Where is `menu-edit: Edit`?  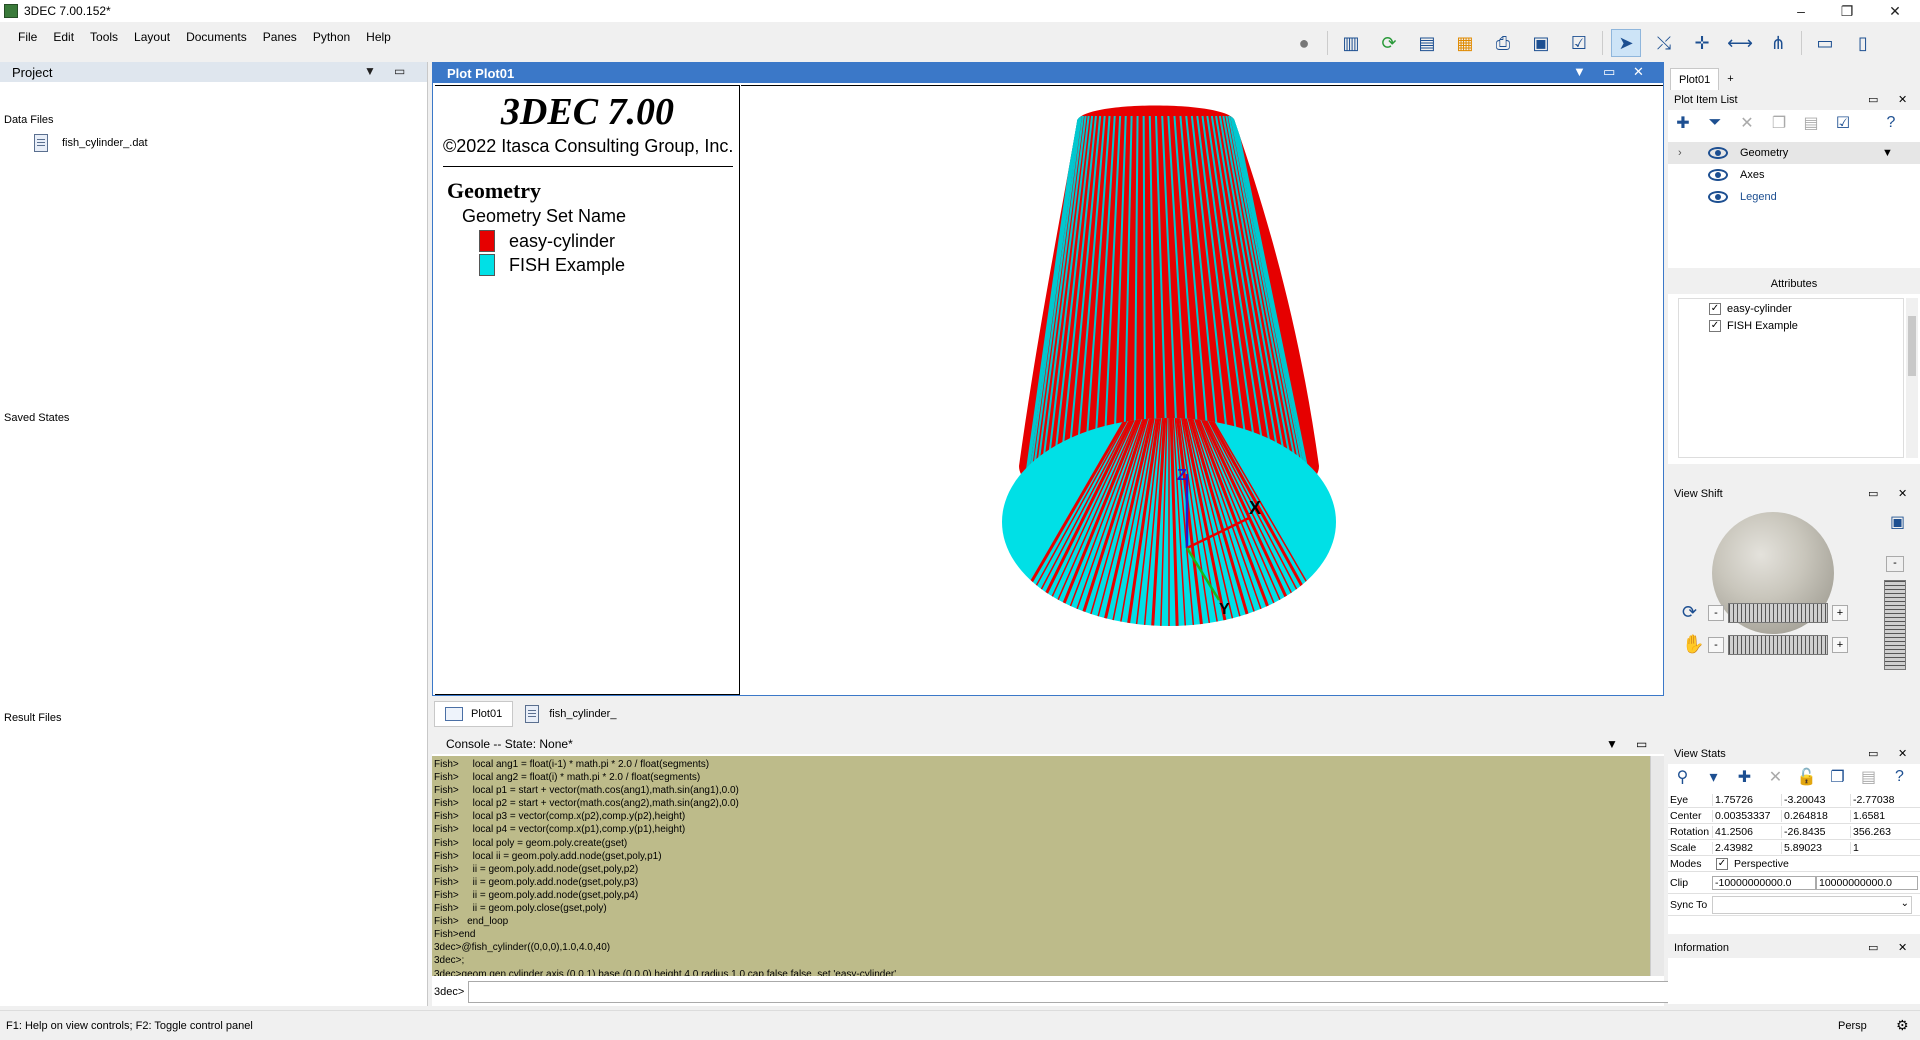 menu-edit: Edit is located at coordinates (63, 37).